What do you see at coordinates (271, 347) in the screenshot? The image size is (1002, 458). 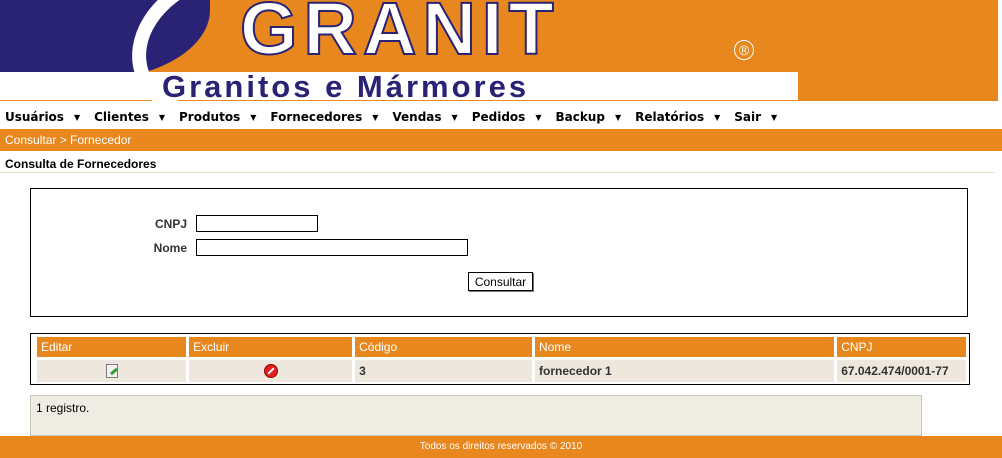 I see `column-header-excluir: Excluir` at bounding box center [271, 347].